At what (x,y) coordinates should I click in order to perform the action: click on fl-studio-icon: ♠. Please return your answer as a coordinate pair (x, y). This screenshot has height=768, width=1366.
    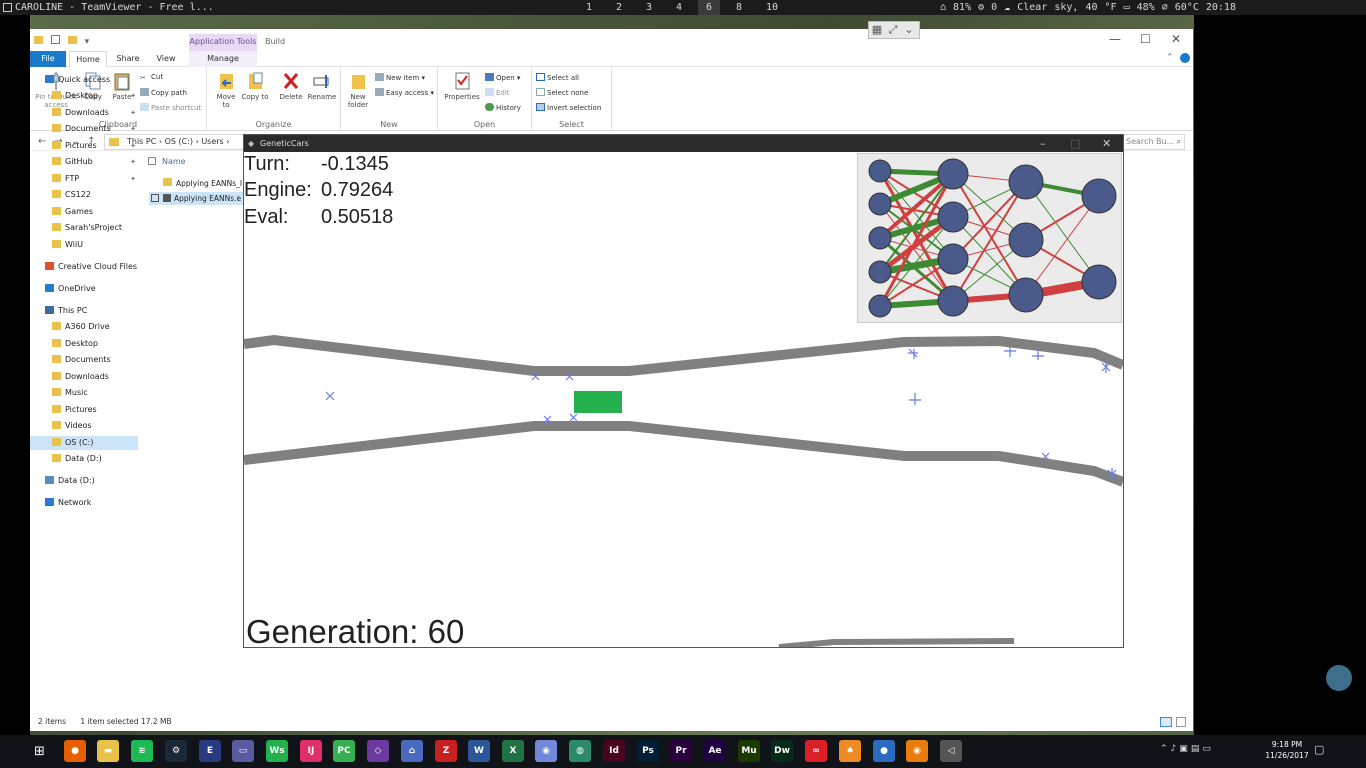
    Looking at the image, I should click on (850, 751).